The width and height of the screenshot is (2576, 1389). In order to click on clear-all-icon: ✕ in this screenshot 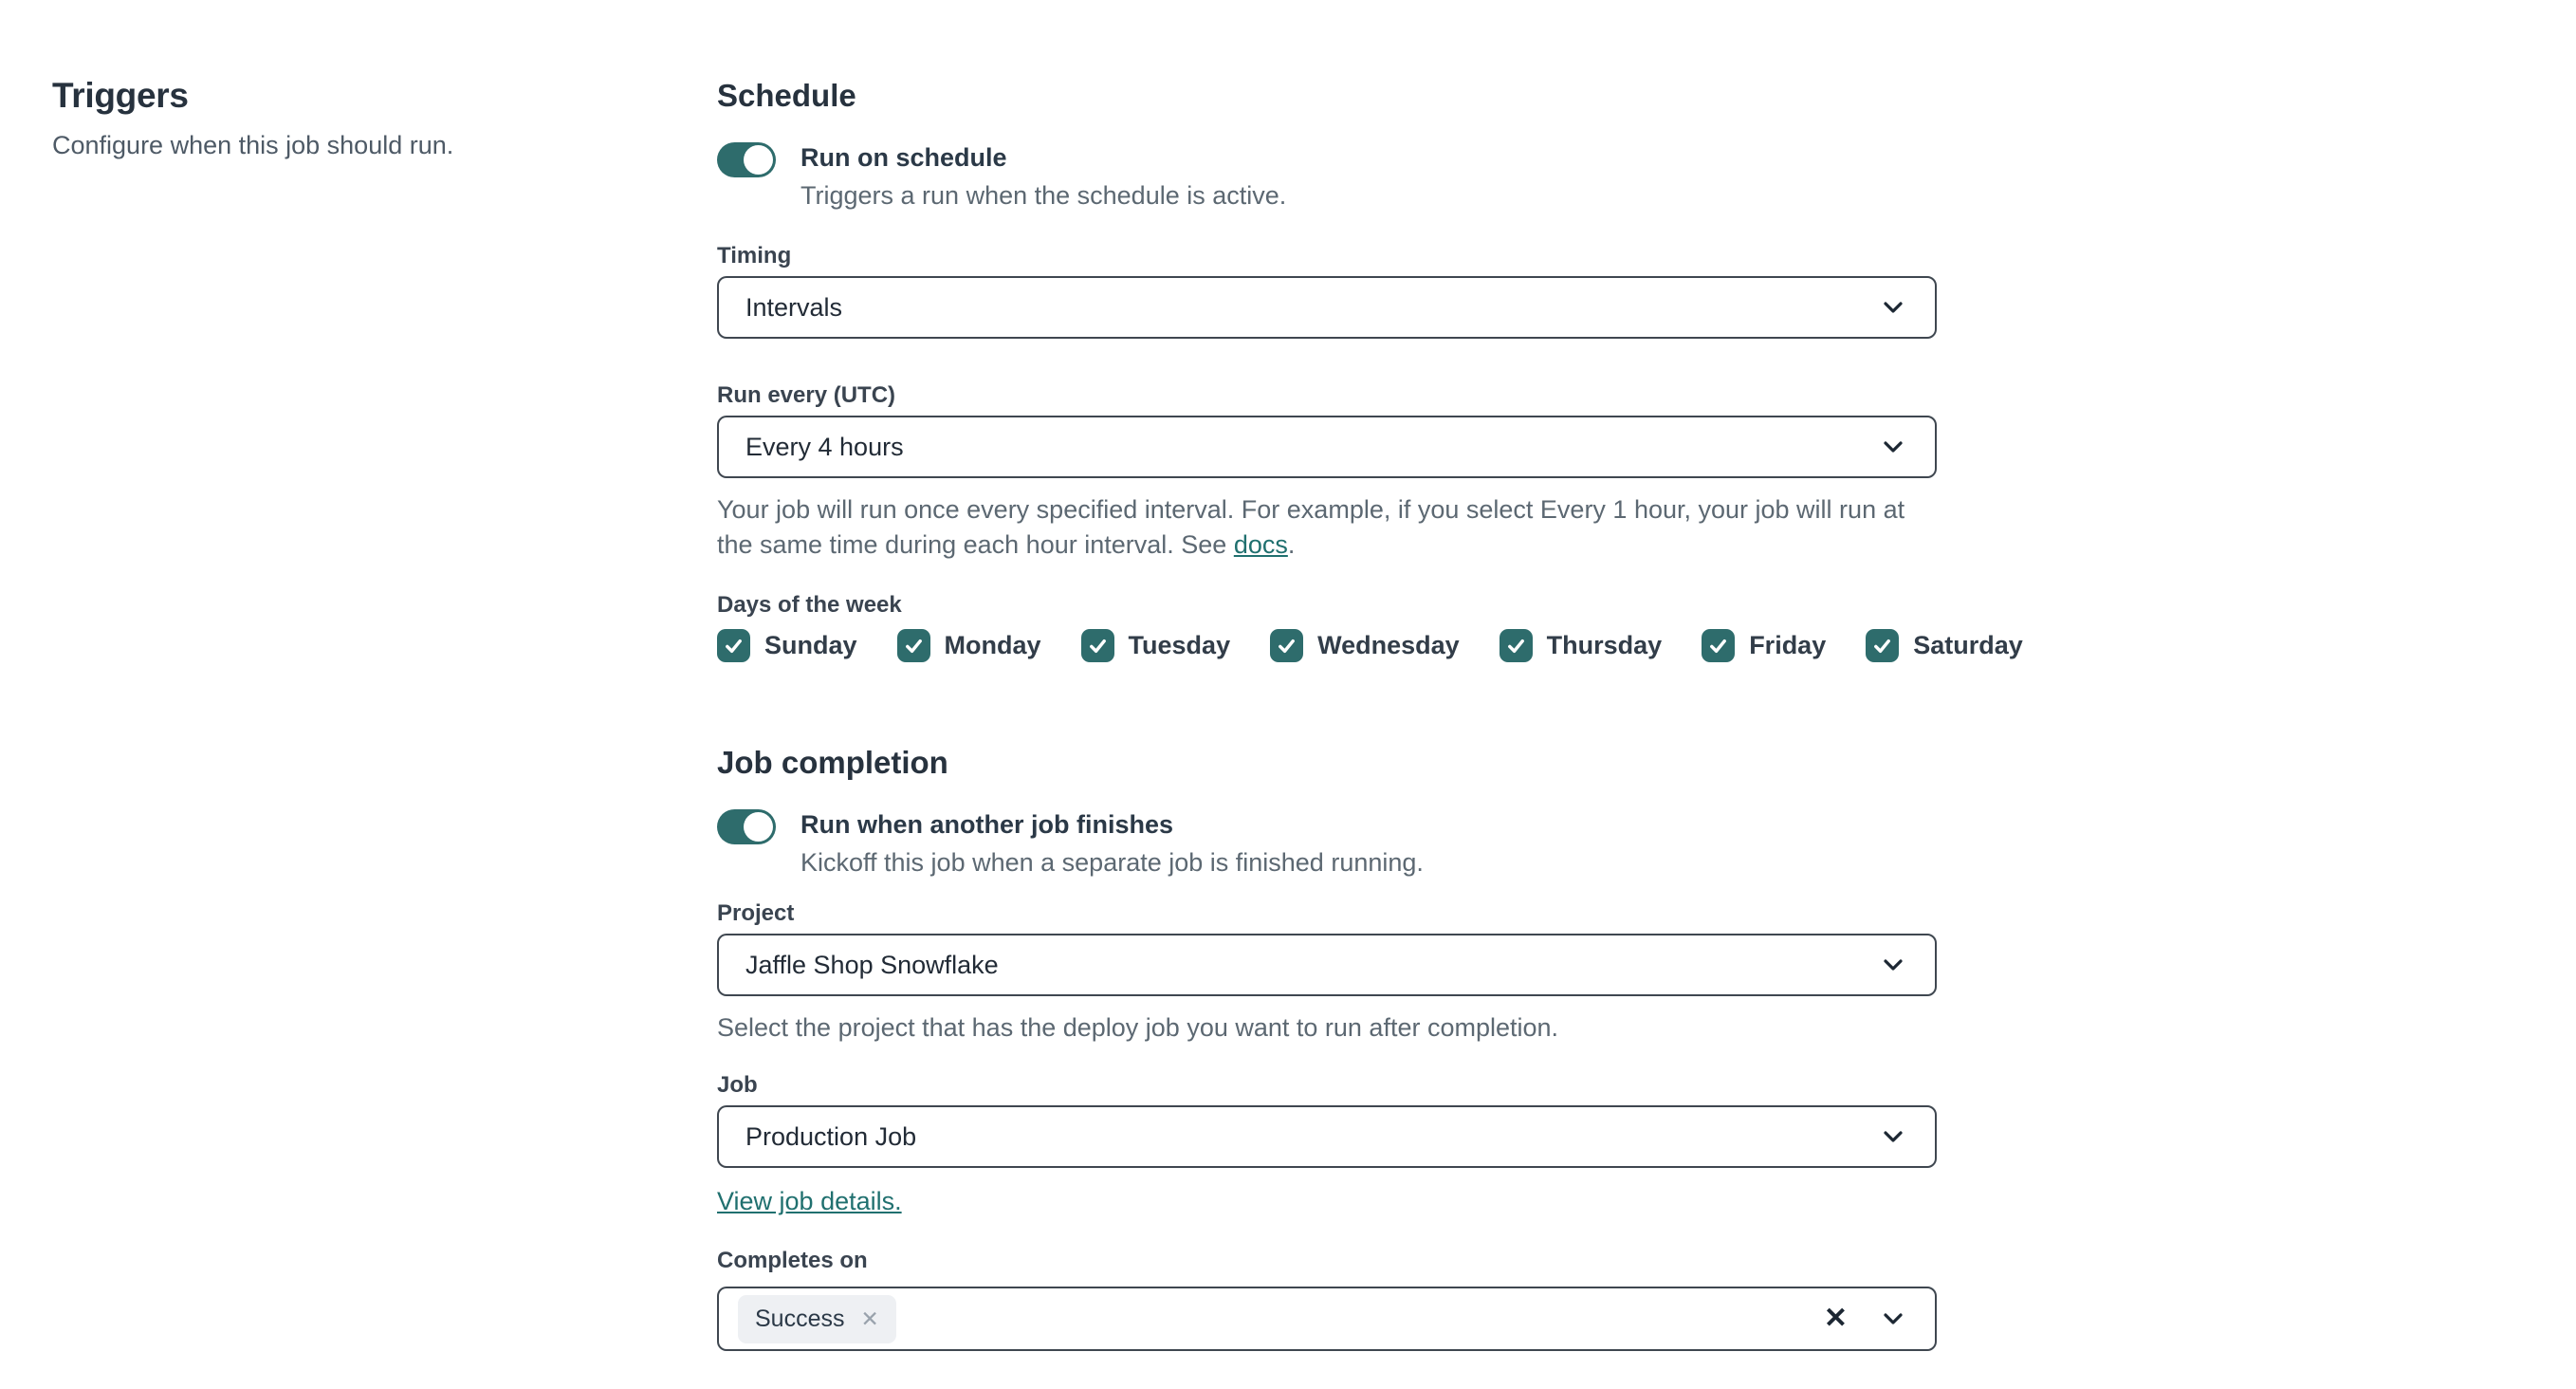, I will do `click(1836, 1319)`.